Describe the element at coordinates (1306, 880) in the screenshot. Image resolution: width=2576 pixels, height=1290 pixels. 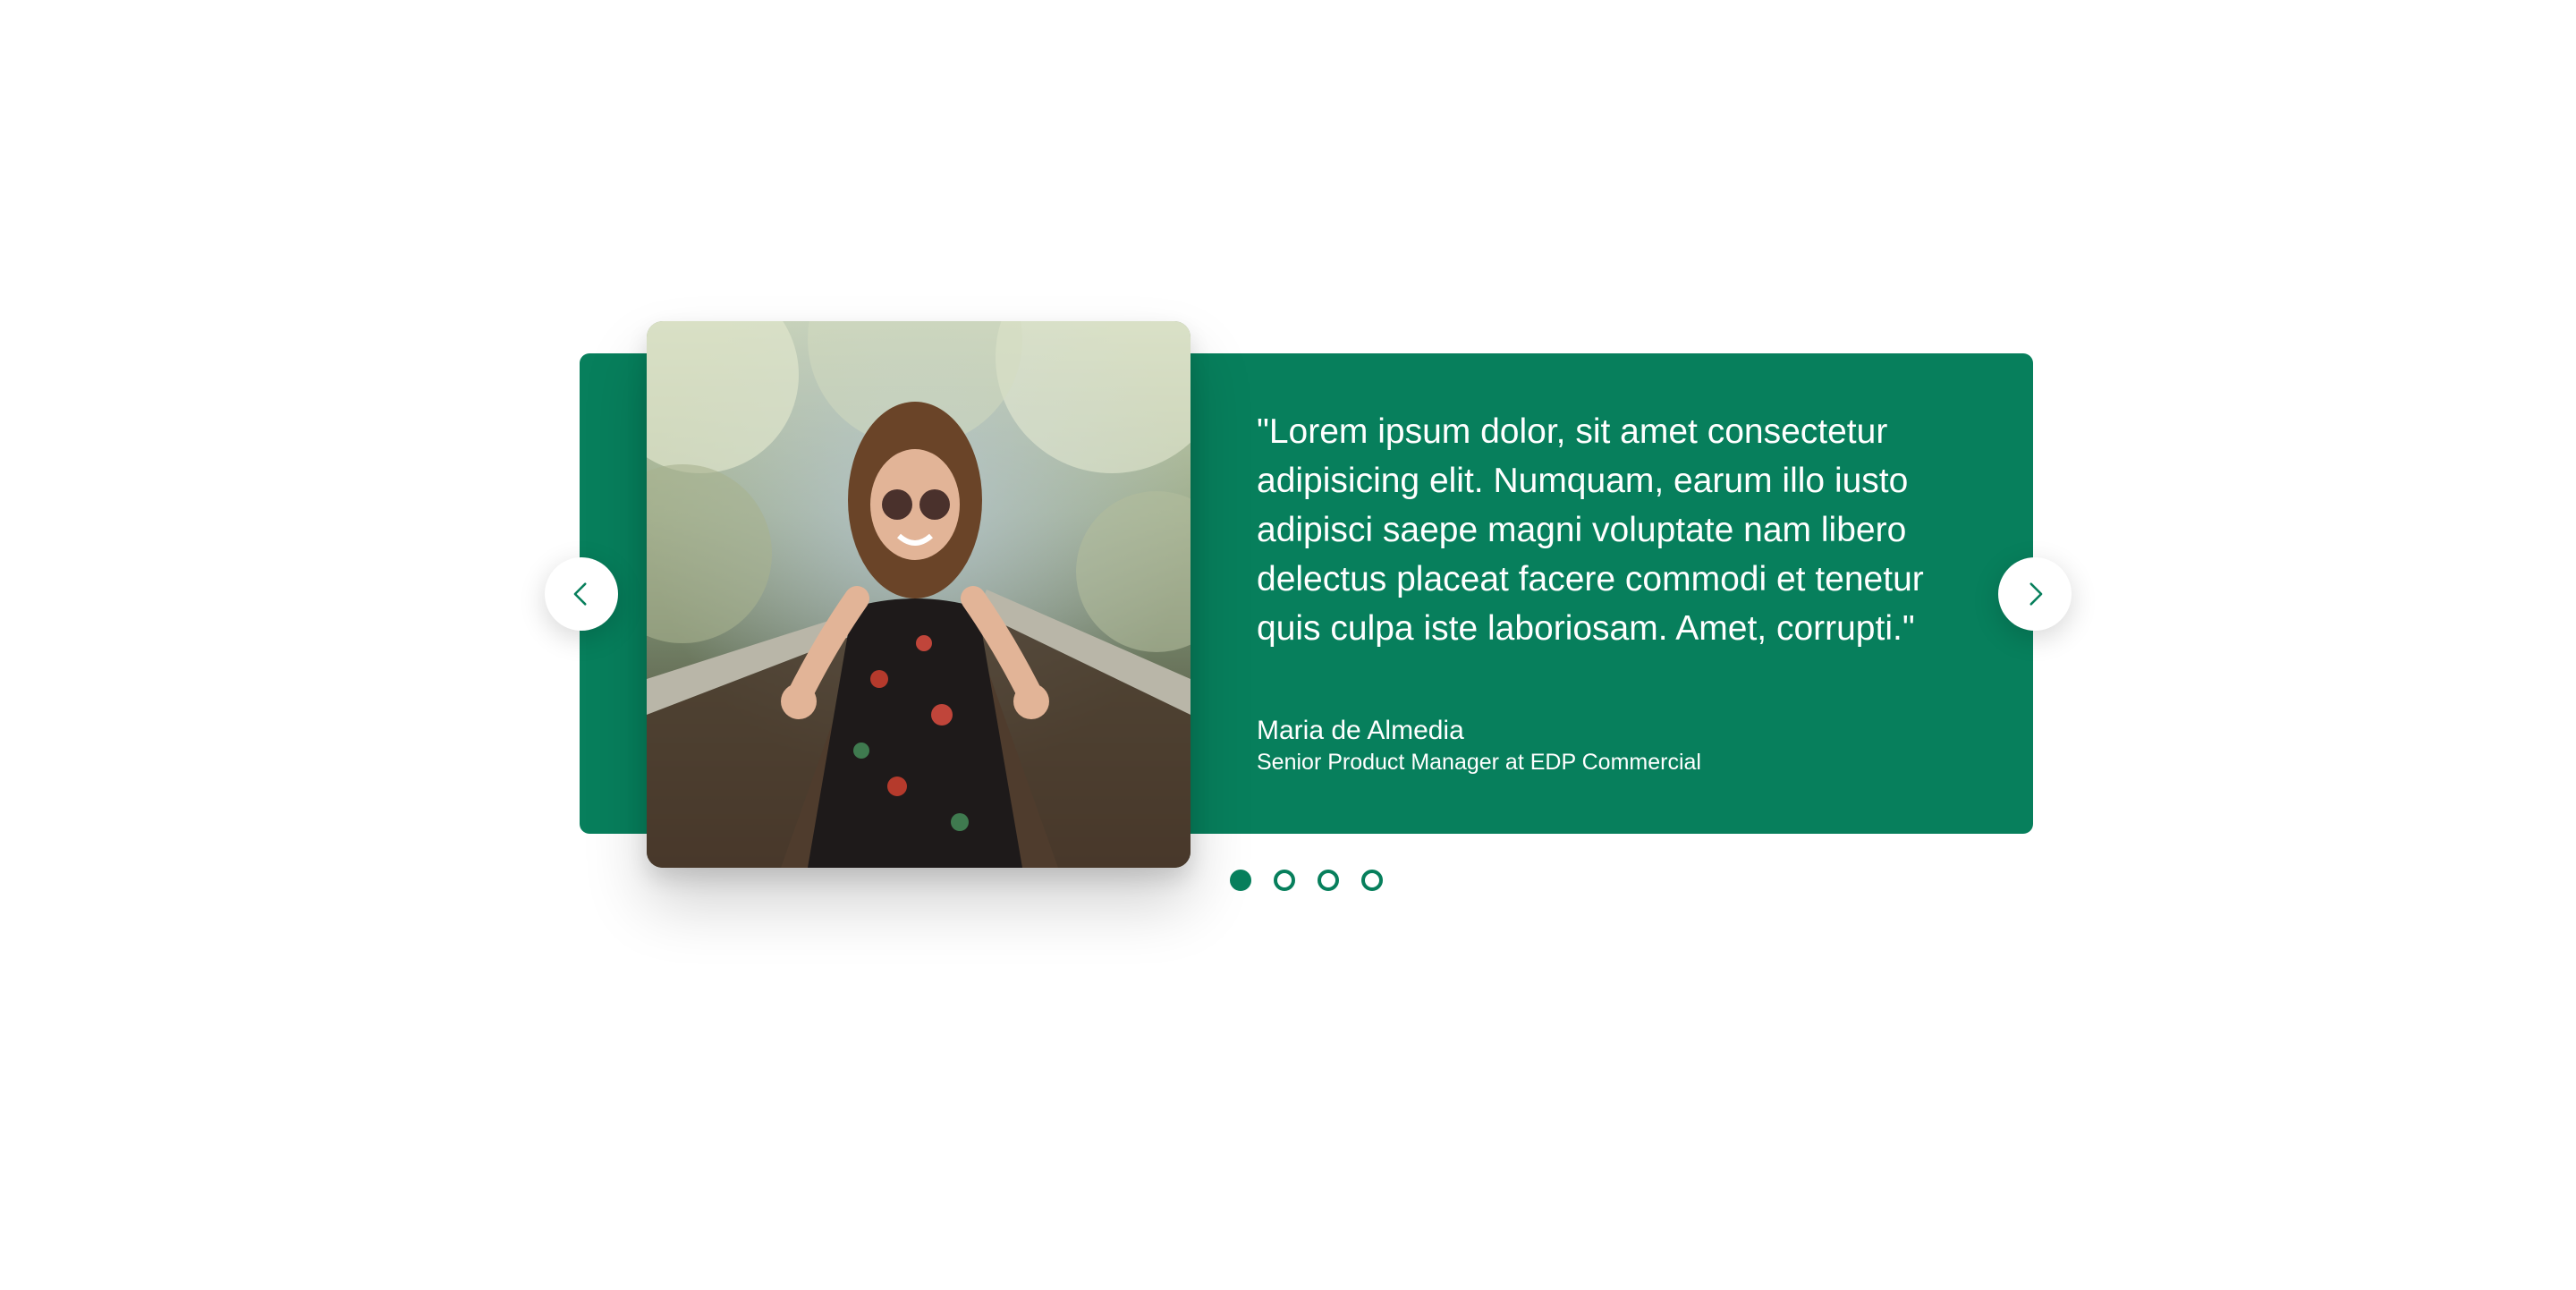
I see `slide-pagination` at that location.